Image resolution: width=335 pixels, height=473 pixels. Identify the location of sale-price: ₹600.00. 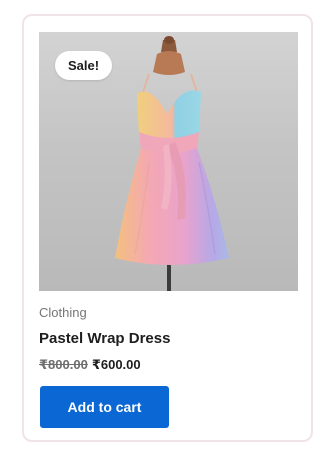
(116, 364).